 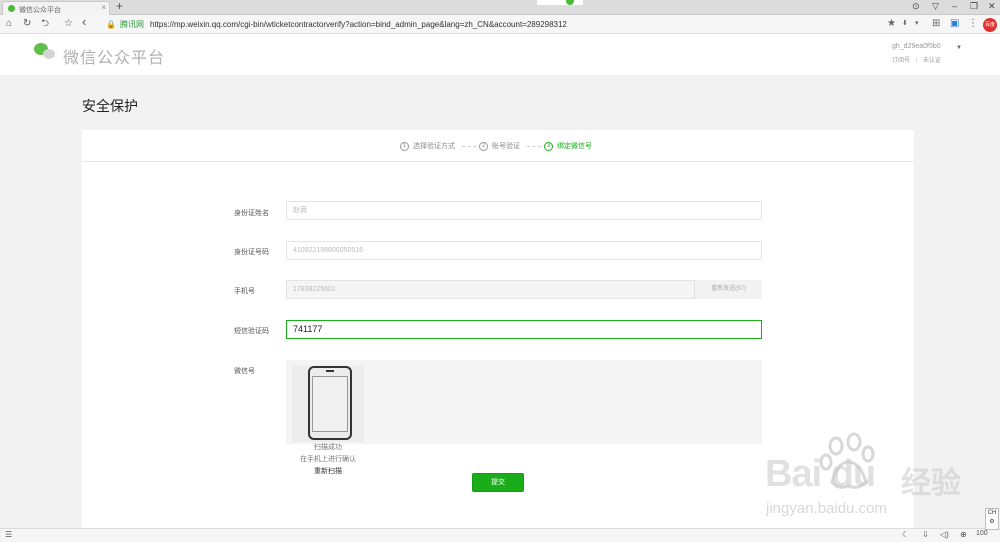 What do you see at coordinates (992, 513) in the screenshot?
I see `ime-label: CH` at bounding box center [992, 513].